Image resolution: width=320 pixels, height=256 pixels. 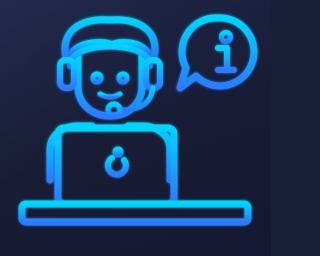 I want to click on info-bubble-icon, so click(x=217, y=53).